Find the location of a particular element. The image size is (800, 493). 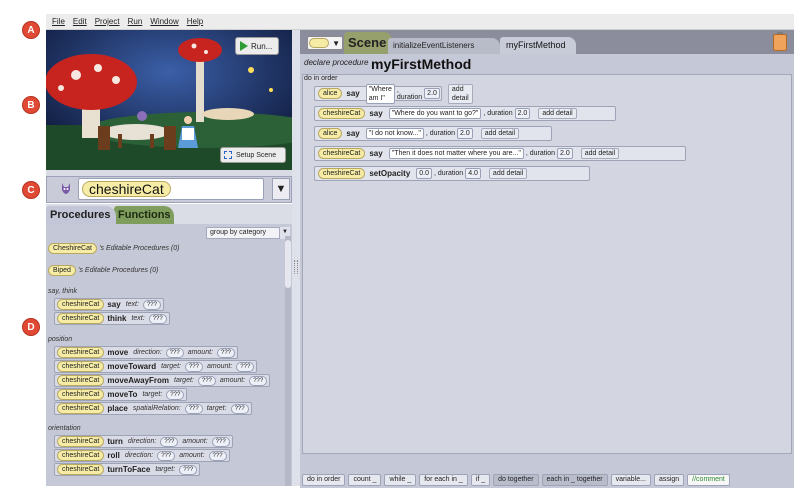

menu-project: Project is located at coordinates (107, 21).